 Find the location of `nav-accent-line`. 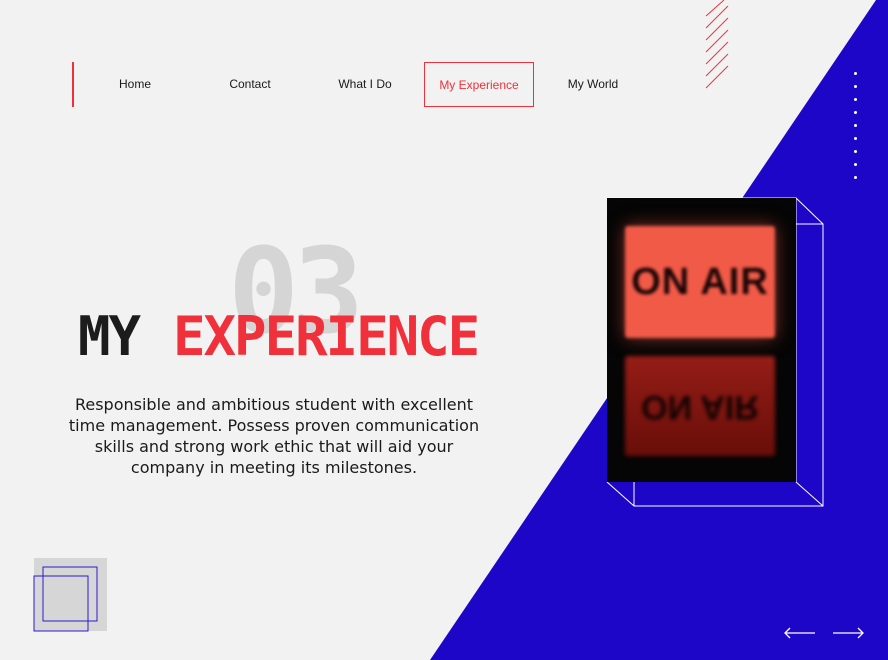

nav-accent-line is located at coordinates (73, 84).